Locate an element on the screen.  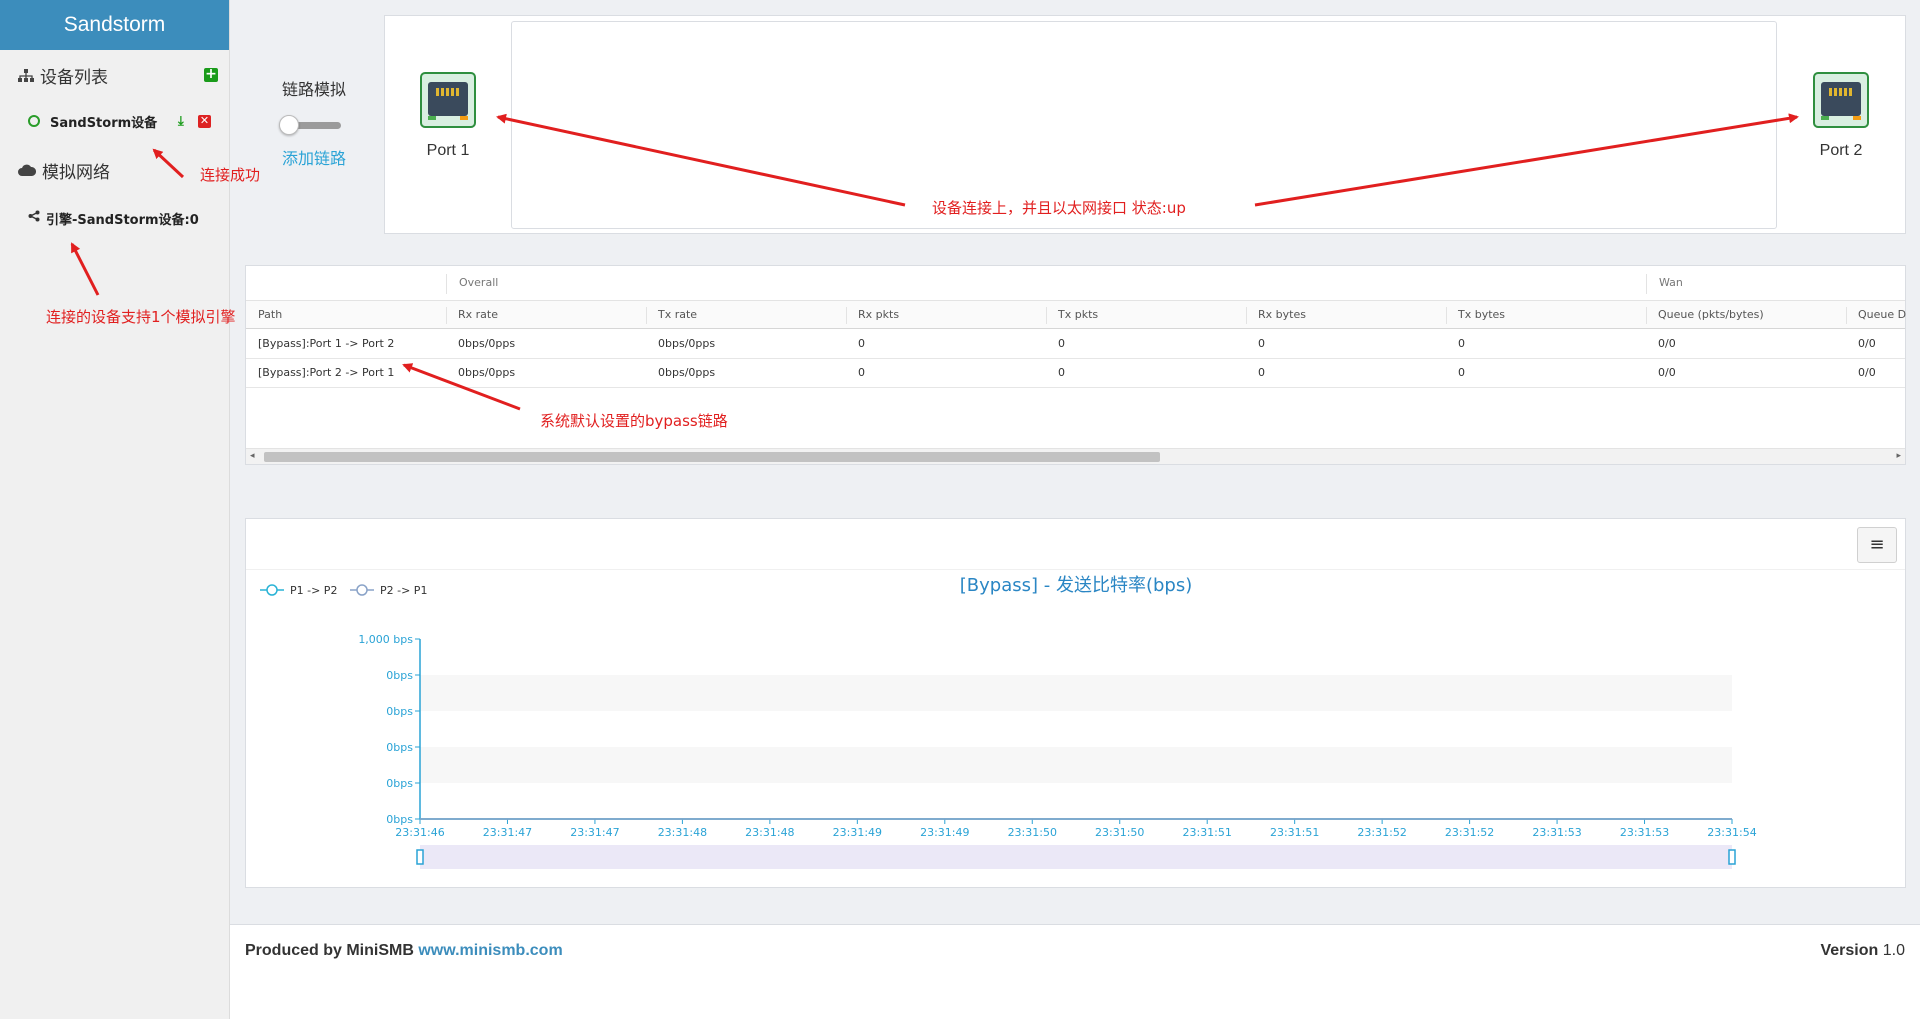
legend-marker is located at coordinates (272, 590).